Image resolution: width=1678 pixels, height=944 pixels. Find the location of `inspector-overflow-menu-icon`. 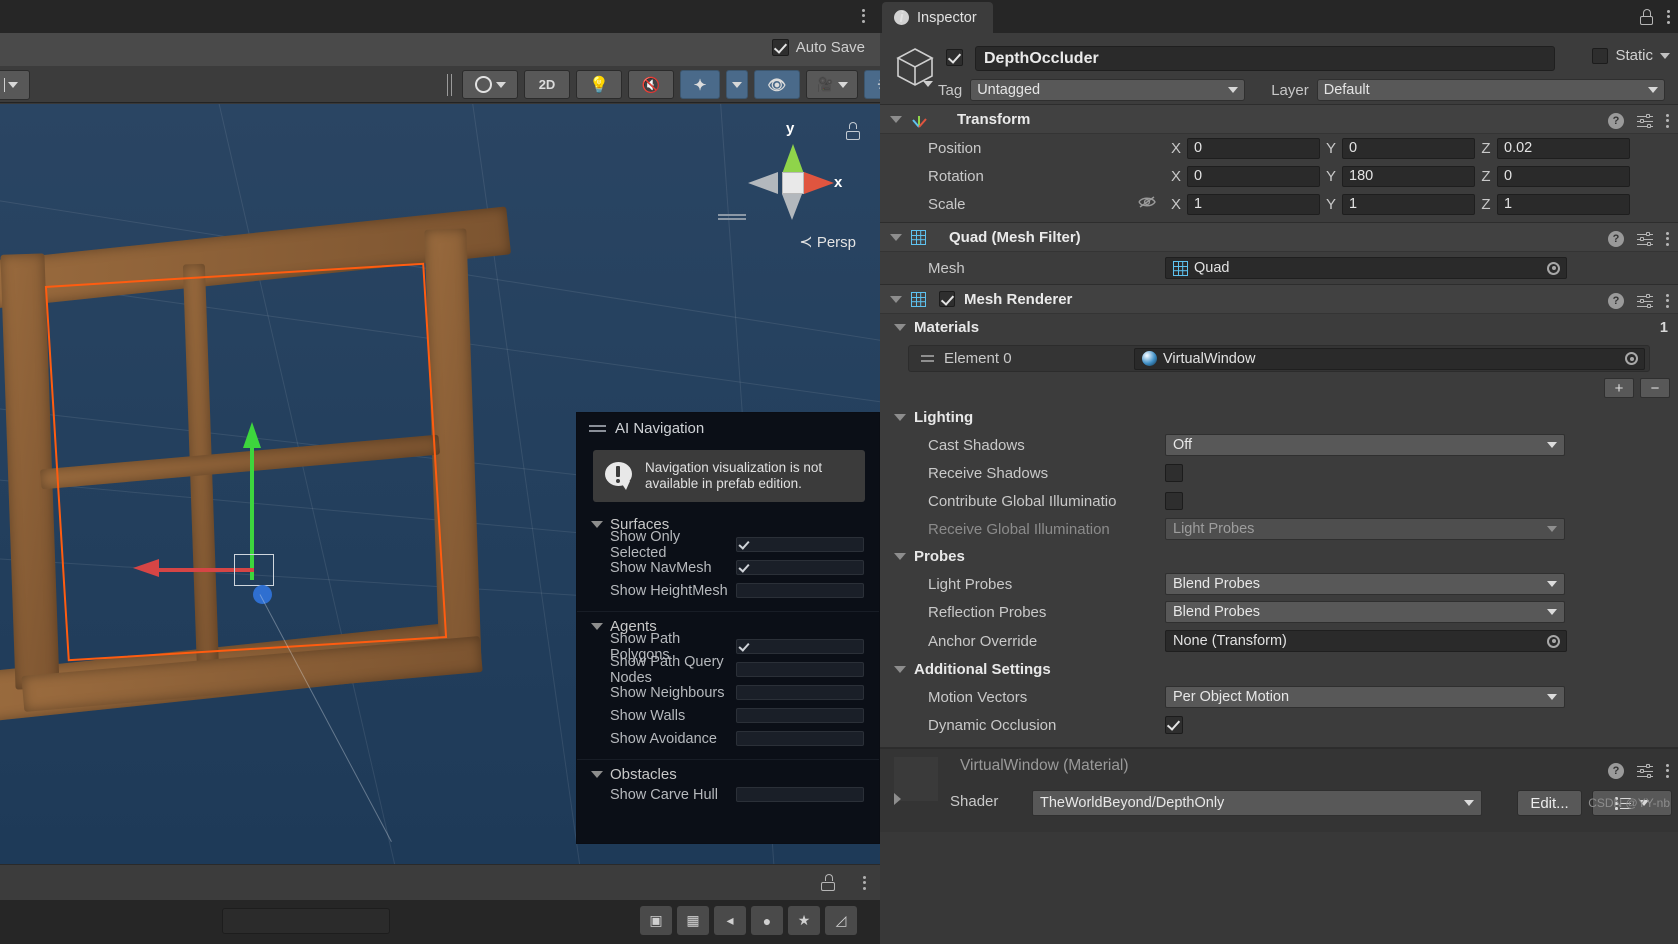

inspector-overflow-menu-icon is located at coordinates (1668, 16).